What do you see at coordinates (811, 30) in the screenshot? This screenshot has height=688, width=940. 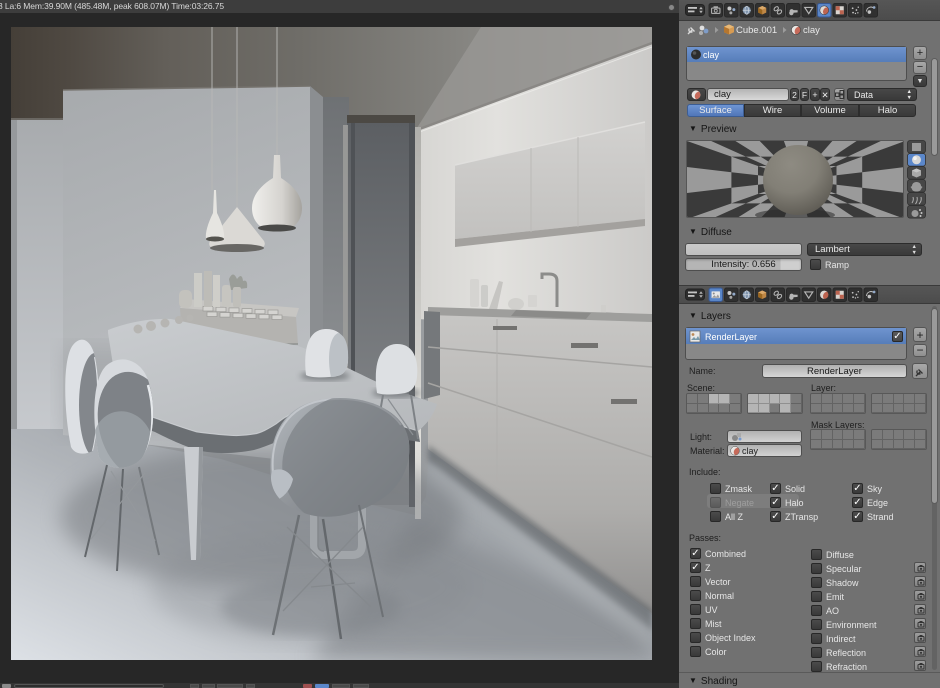 I see `svg-text: clay` at bounding box center [811, 30].